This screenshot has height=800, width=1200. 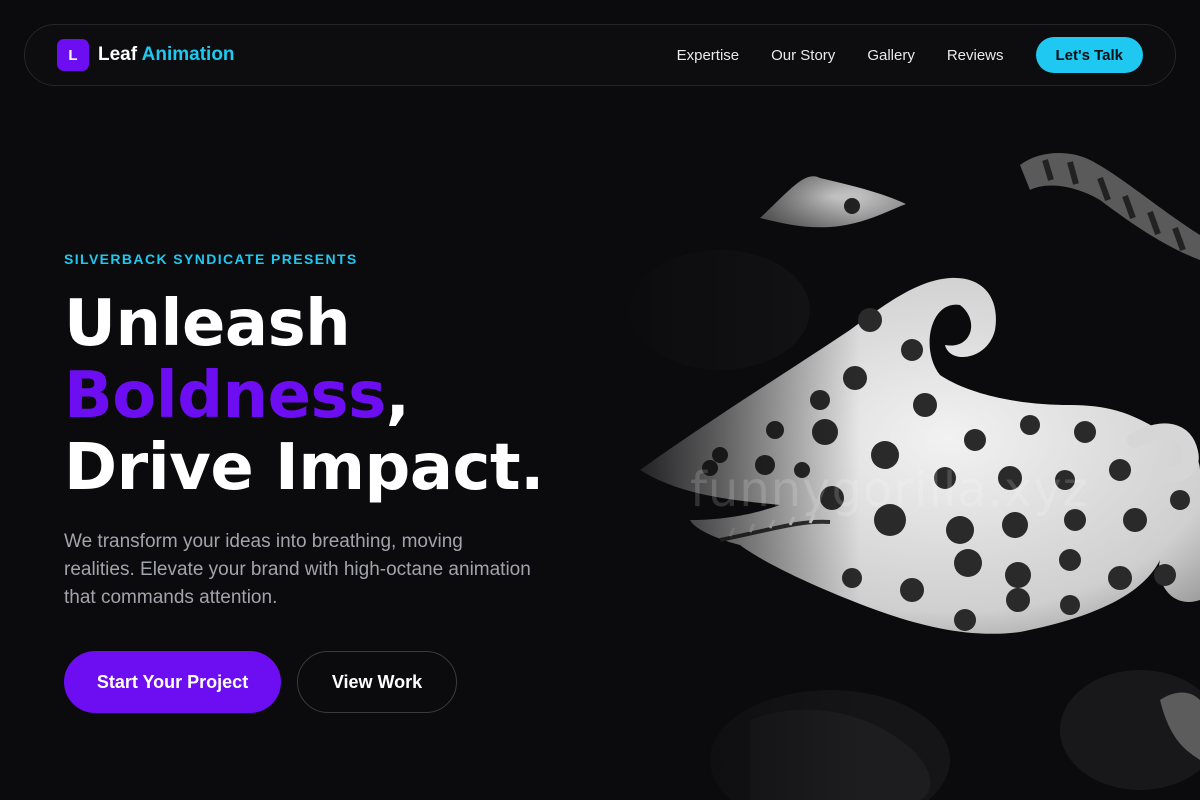 What do you see at coordinates (118, 54) in the screenshot?
I see `logo-word: Leaf` at bounding box center [118, 54].